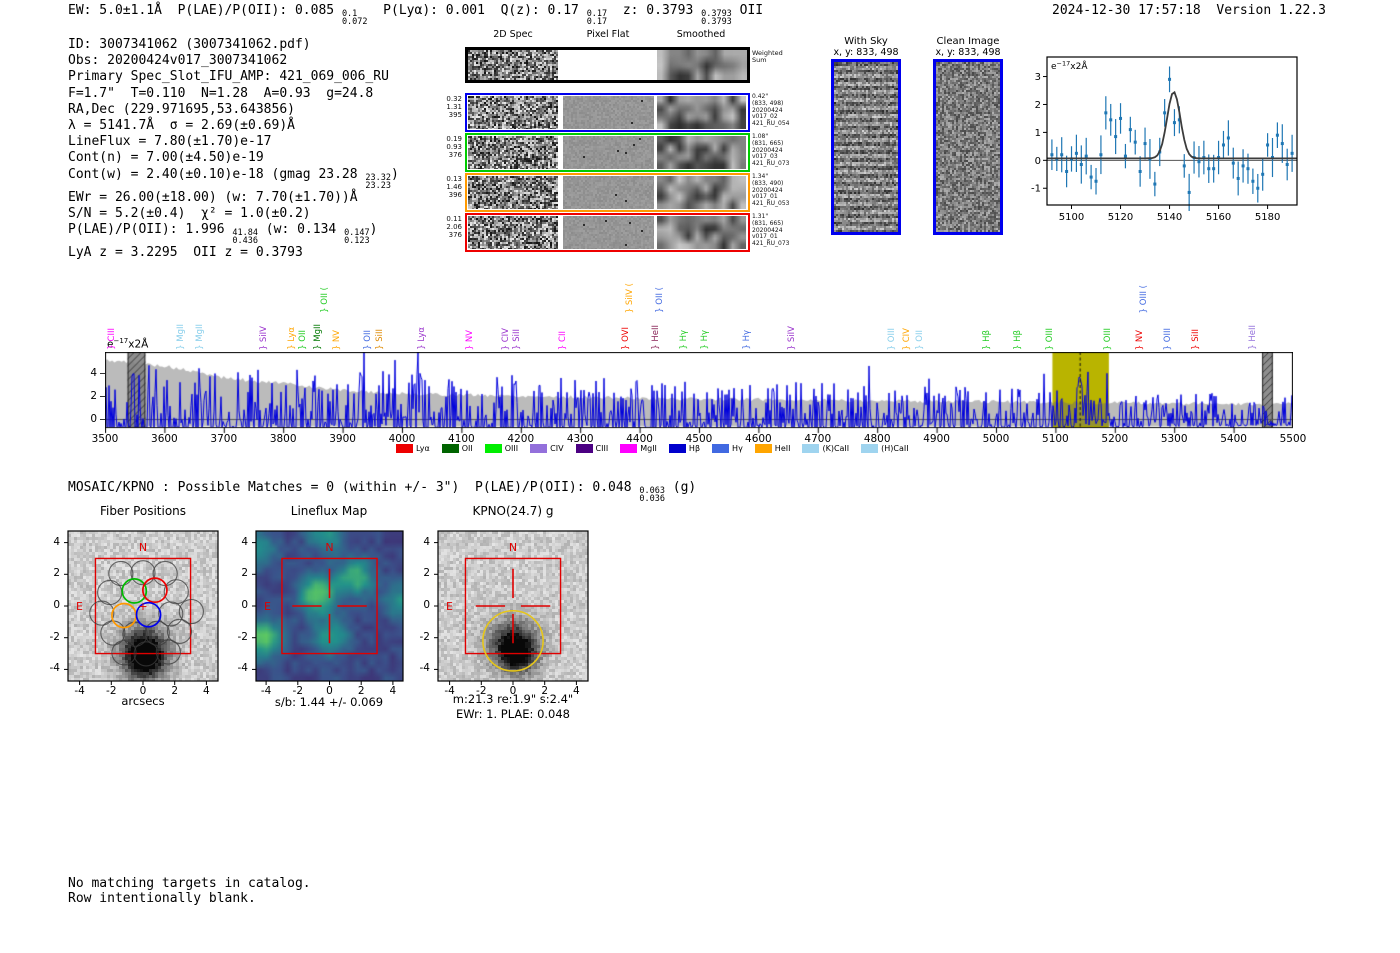 This screenshot has height=953, width=1400. What do you see at coordinates (181, 337) in the screenshot?
I see `emission-line-label-mgii: } MgII` at bounding box center [181, 337].